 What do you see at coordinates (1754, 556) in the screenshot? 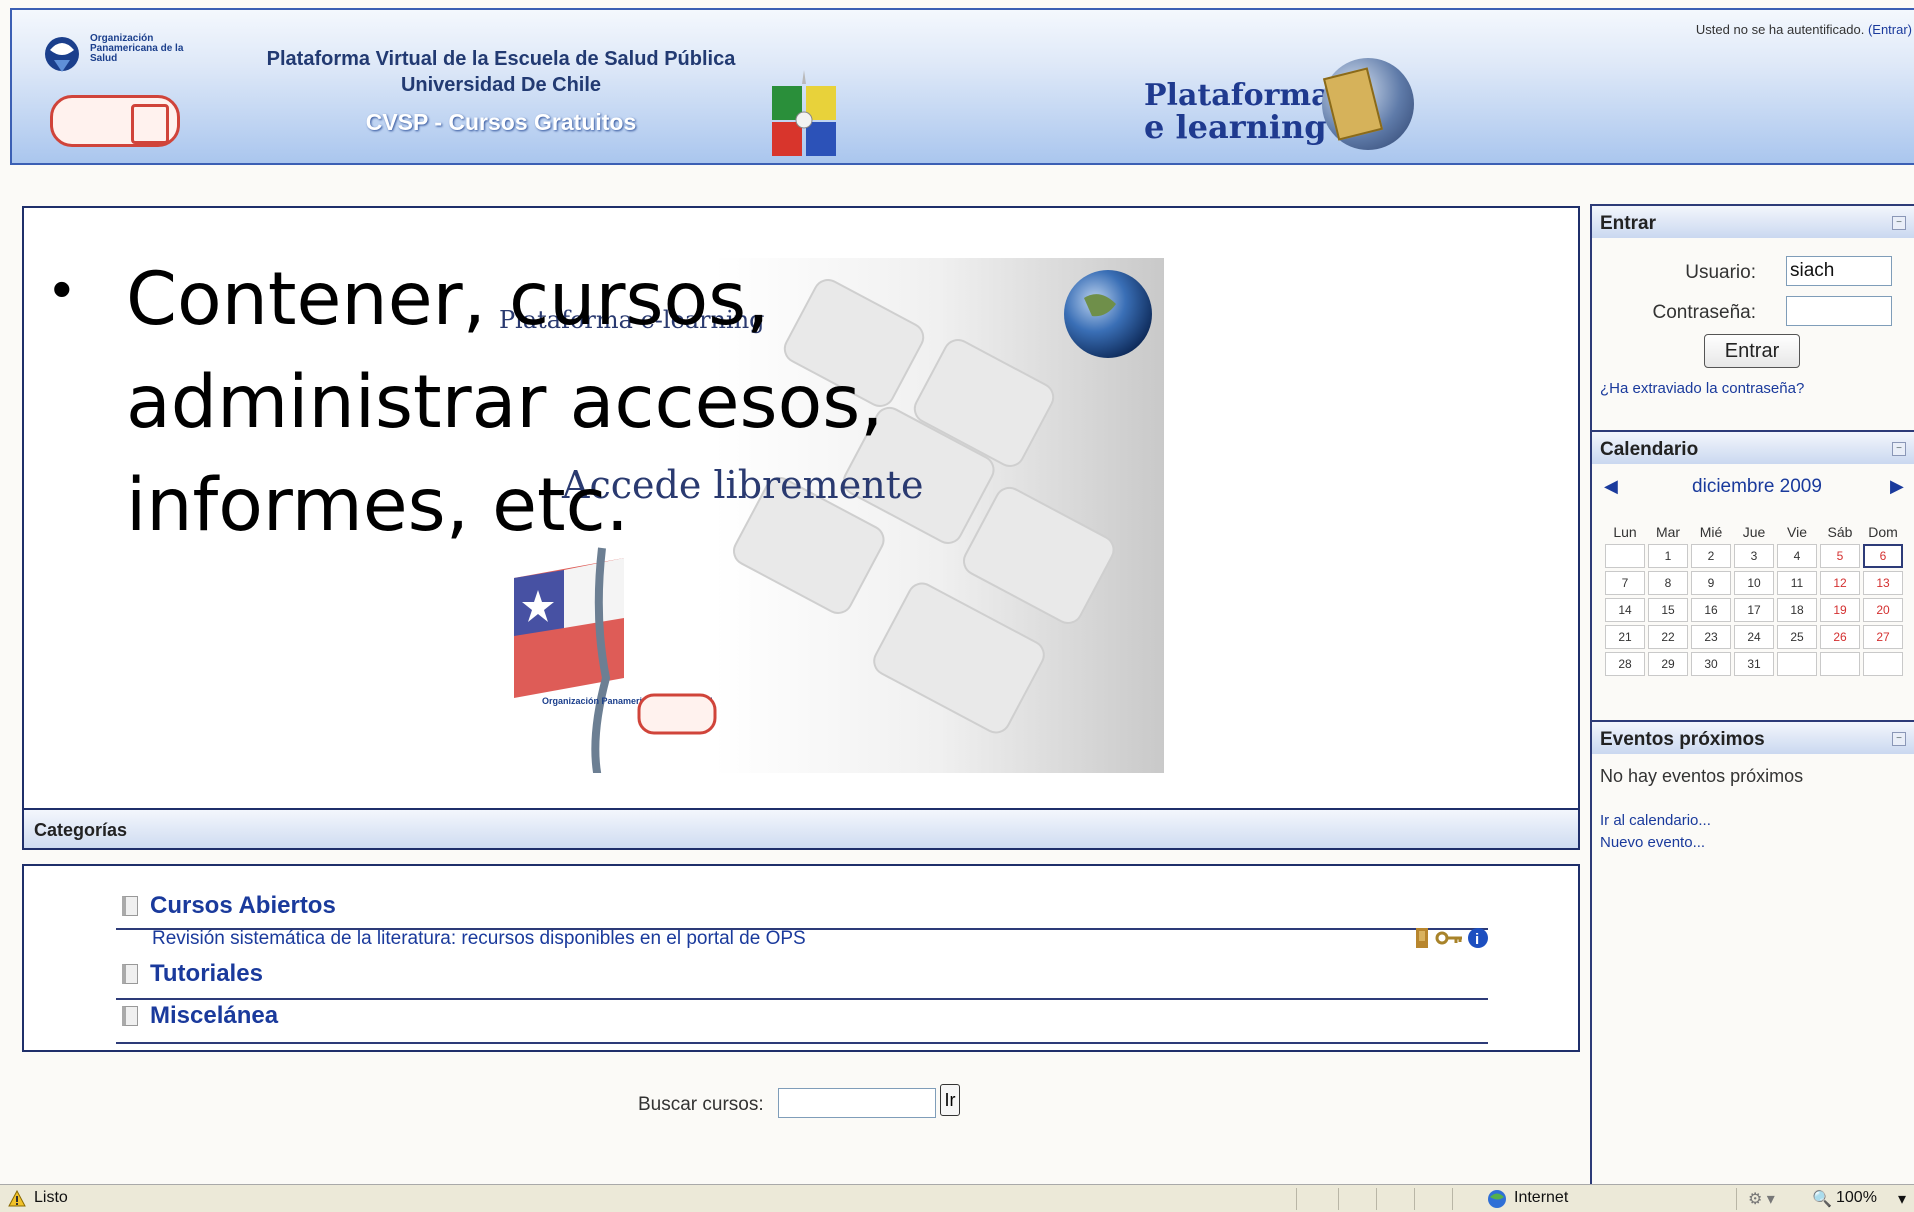
I see `calendar-day: 3` at bounding box center [1754, 556].